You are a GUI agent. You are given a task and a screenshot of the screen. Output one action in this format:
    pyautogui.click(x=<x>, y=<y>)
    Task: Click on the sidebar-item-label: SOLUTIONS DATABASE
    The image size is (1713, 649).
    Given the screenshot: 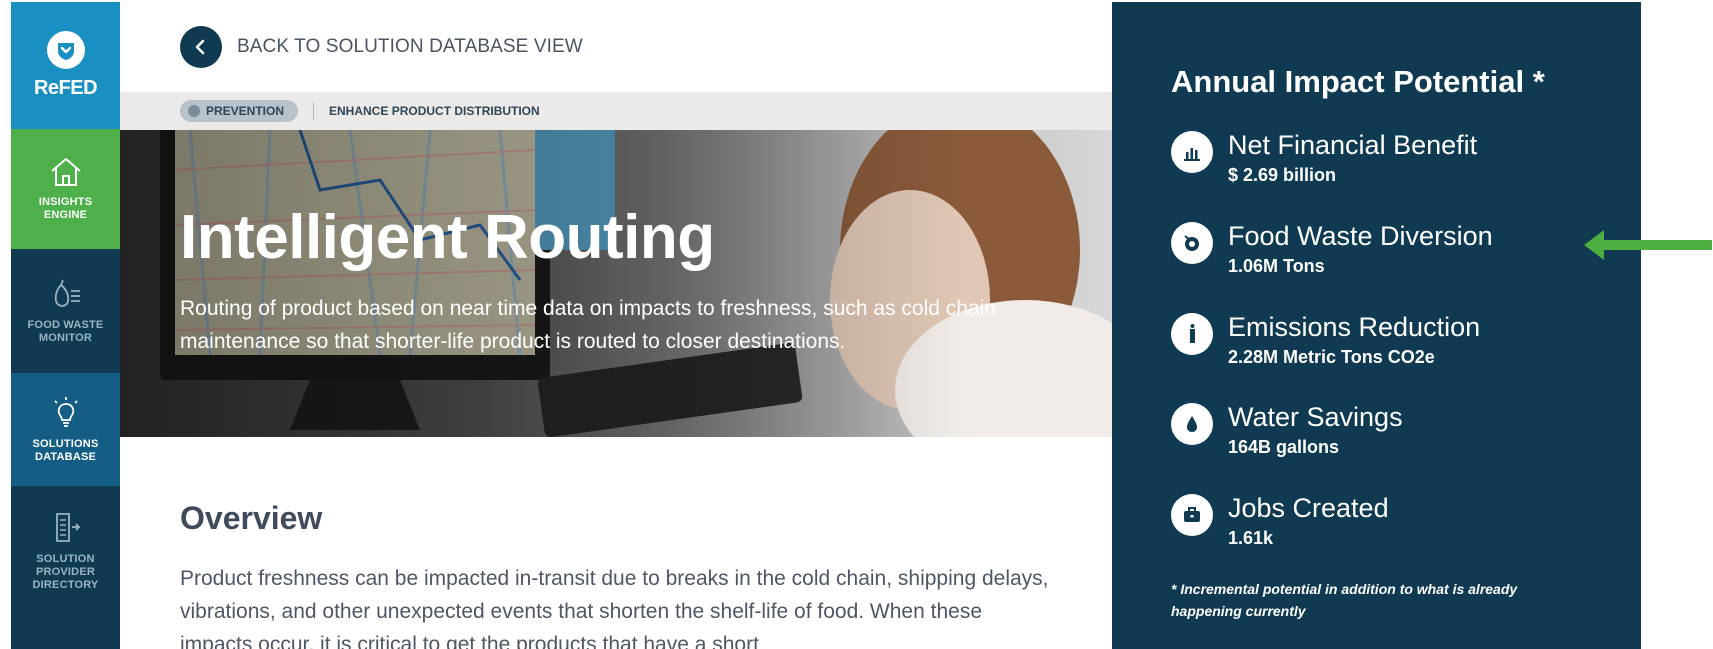 What is the action you would take?
    pyautogui.click(x=65, y=450)
    